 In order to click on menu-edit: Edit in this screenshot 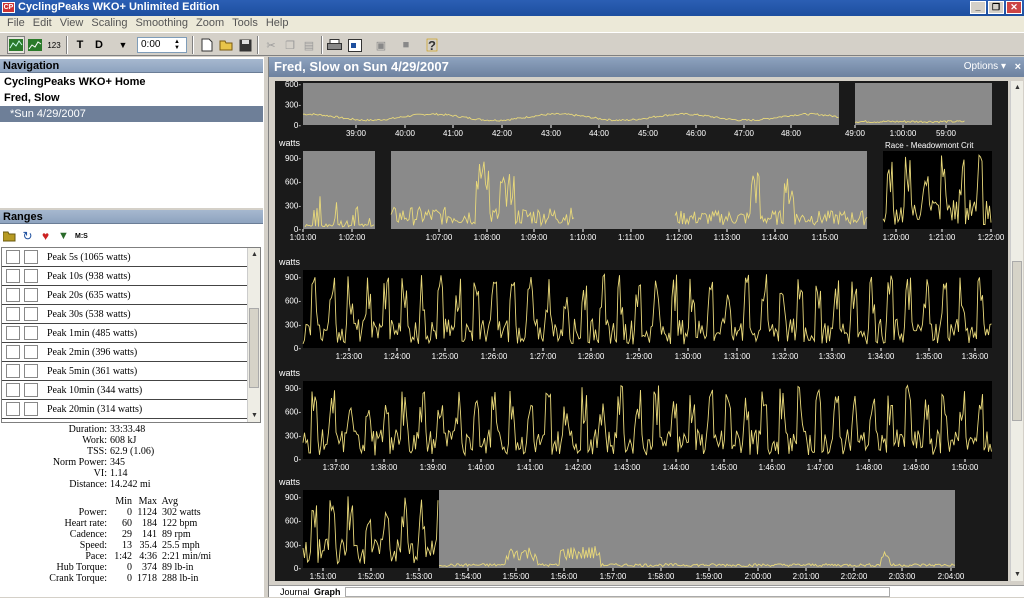, I will do `click(42, 24)`.